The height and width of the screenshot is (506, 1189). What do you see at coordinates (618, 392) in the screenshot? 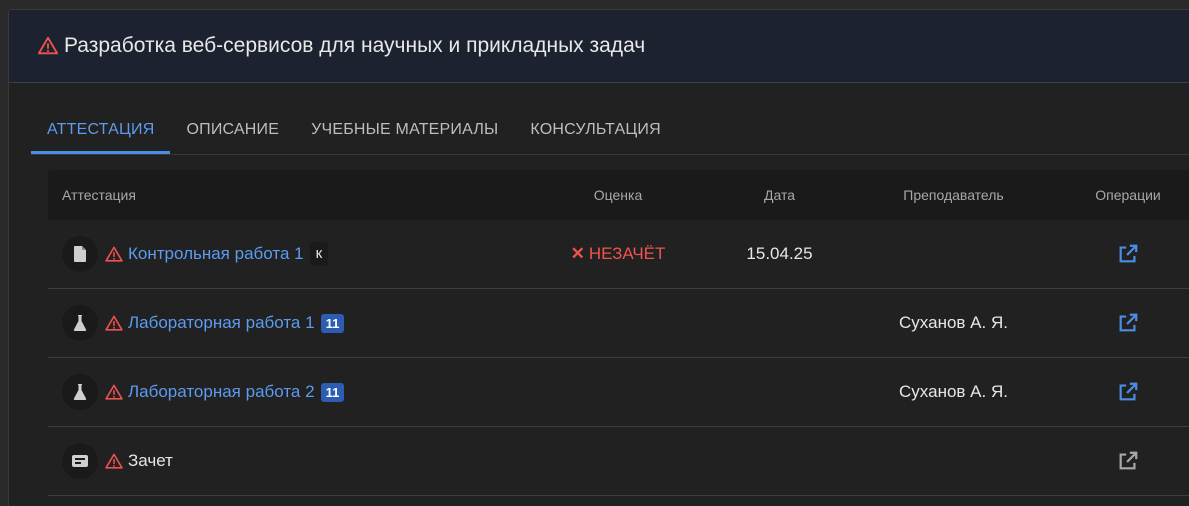
I see `table-row: Лабораторная работа 2 11 Суханов А. Я.` at bounding box center [618, 392].